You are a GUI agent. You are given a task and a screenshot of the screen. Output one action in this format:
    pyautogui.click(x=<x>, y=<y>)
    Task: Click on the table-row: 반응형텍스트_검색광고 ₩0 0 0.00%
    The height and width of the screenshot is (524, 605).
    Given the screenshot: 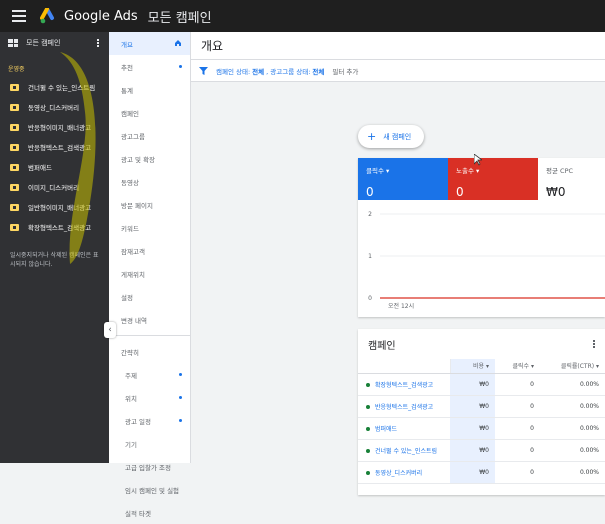 What is the action you would take?
    pyautogui.click(x=481, y=406)
    